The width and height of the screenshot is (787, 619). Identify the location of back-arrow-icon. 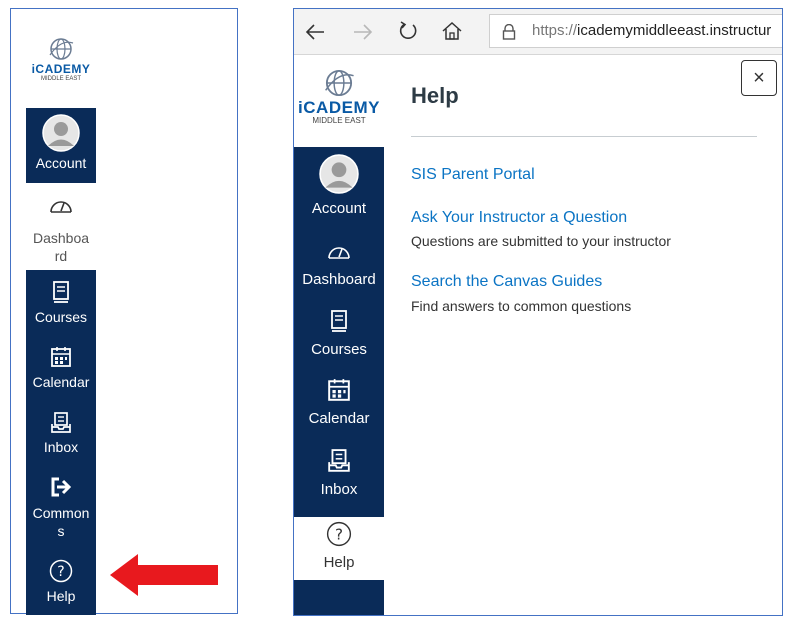
(315, 32).